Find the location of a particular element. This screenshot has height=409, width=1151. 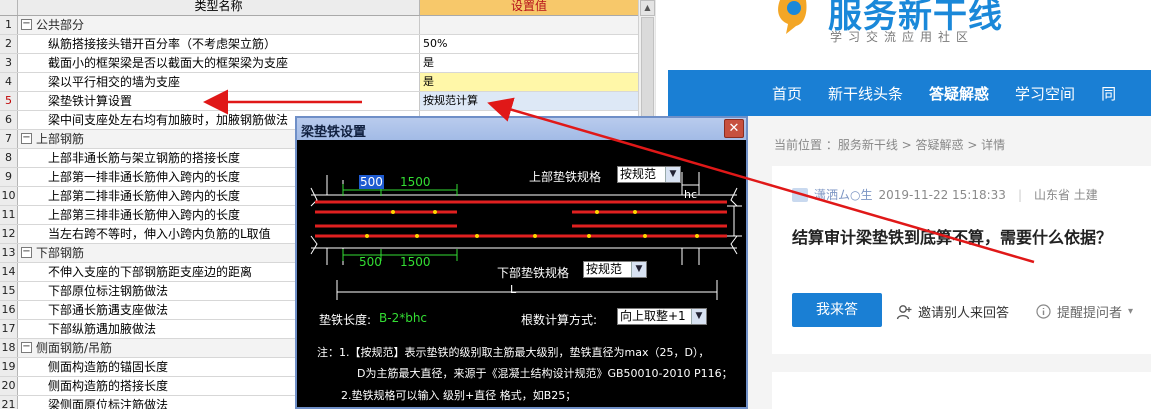

setting-label: 下部通长筋遇支座做法 is located at coordinates (108, 310).